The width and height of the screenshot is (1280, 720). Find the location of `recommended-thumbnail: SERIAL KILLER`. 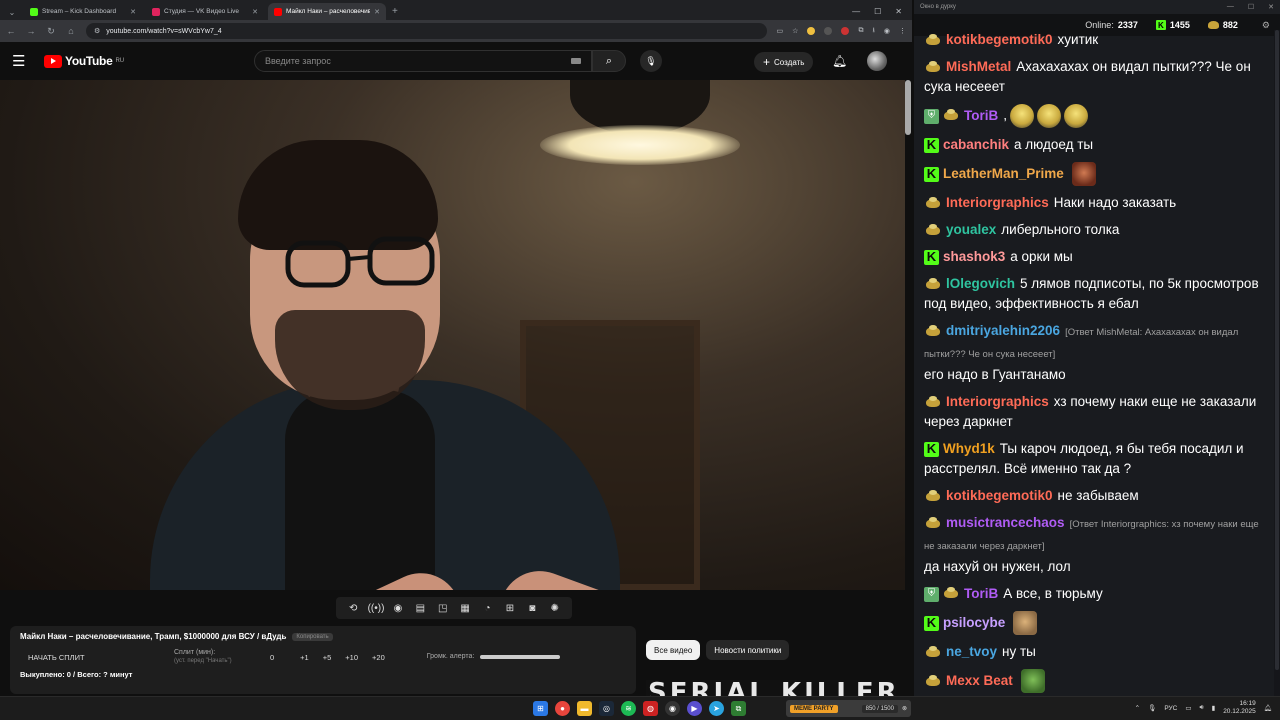

recommended-thumbnail: SERIAL KILLER is located at coordinates (771, 688).